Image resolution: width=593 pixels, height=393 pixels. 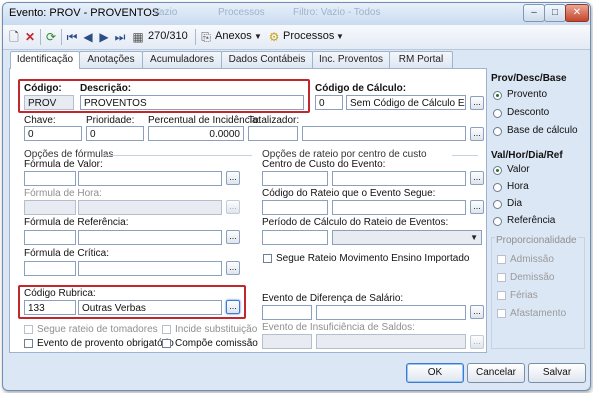 I want to click on codigo-label: Código:, so click(x=43, y=88).